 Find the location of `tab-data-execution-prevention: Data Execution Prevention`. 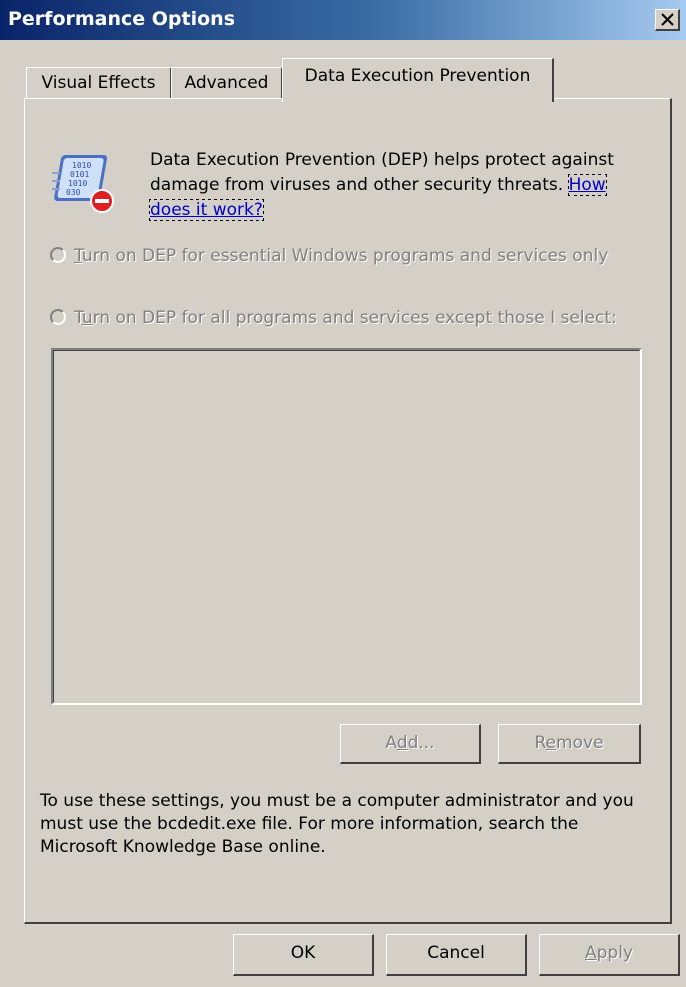

tab-data-execution-prevention: Data Execution Prevention is located at coordinates (418, 80).